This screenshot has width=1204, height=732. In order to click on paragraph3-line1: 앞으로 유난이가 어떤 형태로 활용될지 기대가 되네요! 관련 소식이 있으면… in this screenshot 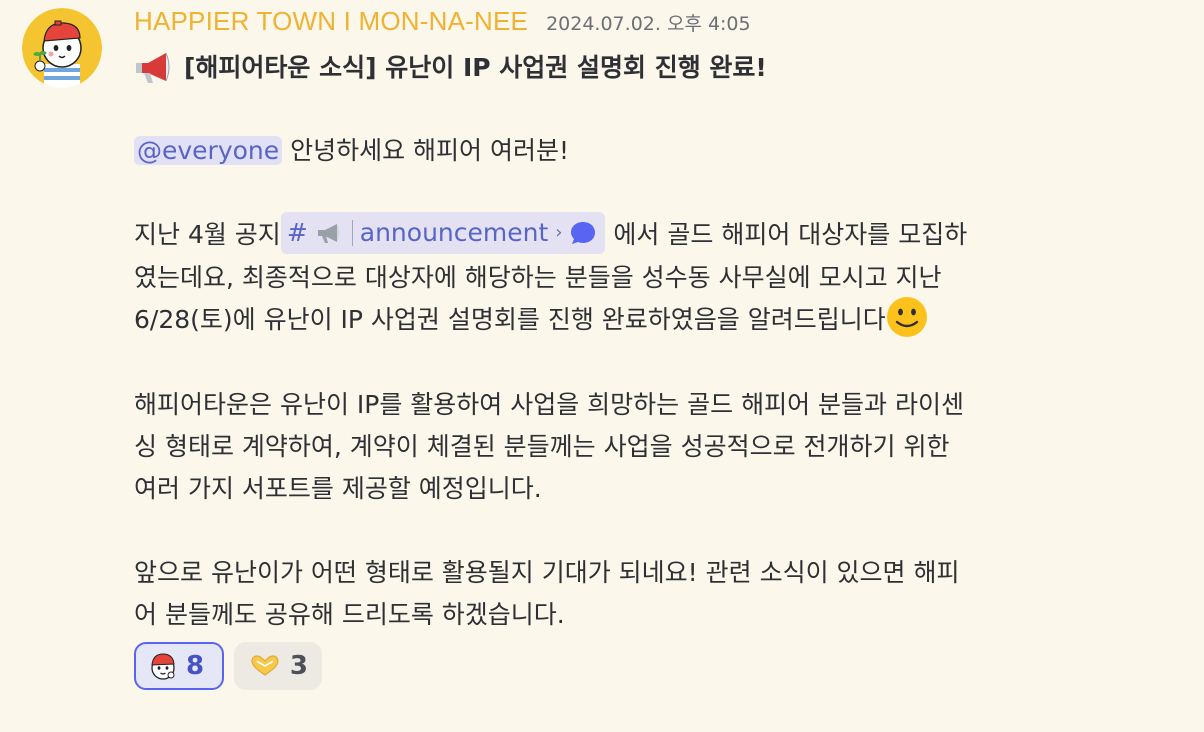, I will do `click(547, 572)`.